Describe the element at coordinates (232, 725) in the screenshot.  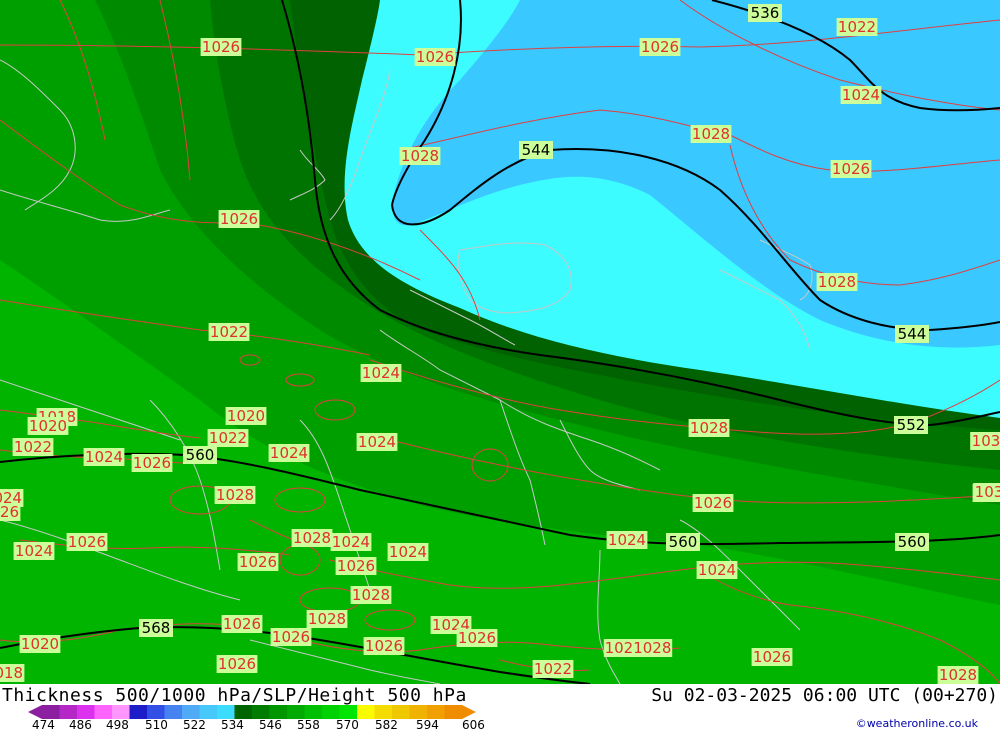
I see `scale-tick-label: 534` at that location.